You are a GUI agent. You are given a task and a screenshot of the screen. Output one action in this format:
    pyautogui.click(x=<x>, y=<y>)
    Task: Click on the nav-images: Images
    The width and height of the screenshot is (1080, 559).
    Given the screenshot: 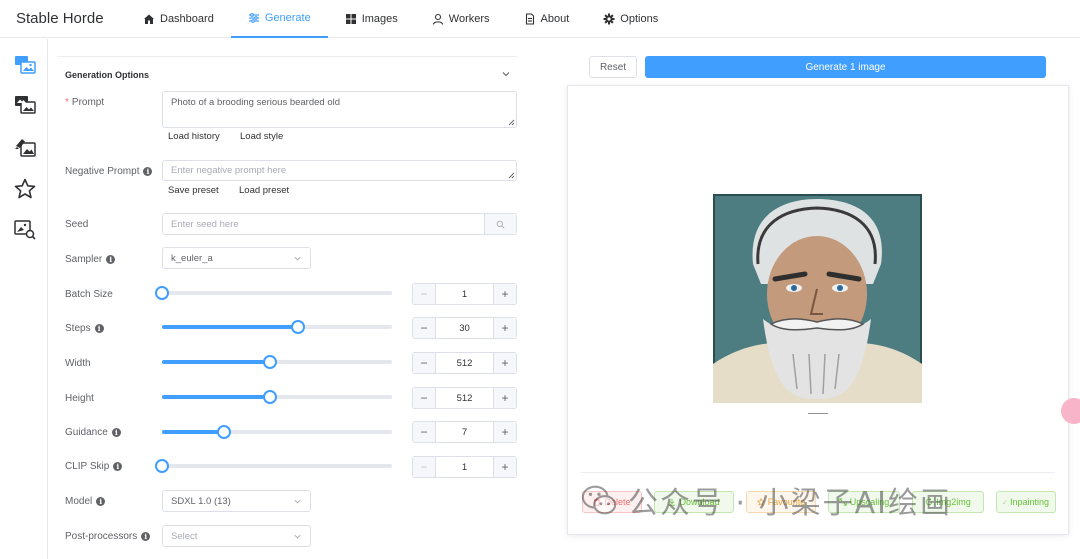 What is the action you would take?
    pyautogui.click(x=371, y=19)
    